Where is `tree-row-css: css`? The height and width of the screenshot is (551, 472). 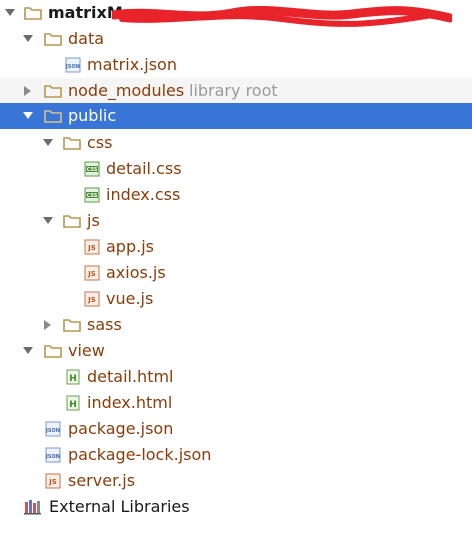
tree-row-css: css is located at coordinates (236, 143).